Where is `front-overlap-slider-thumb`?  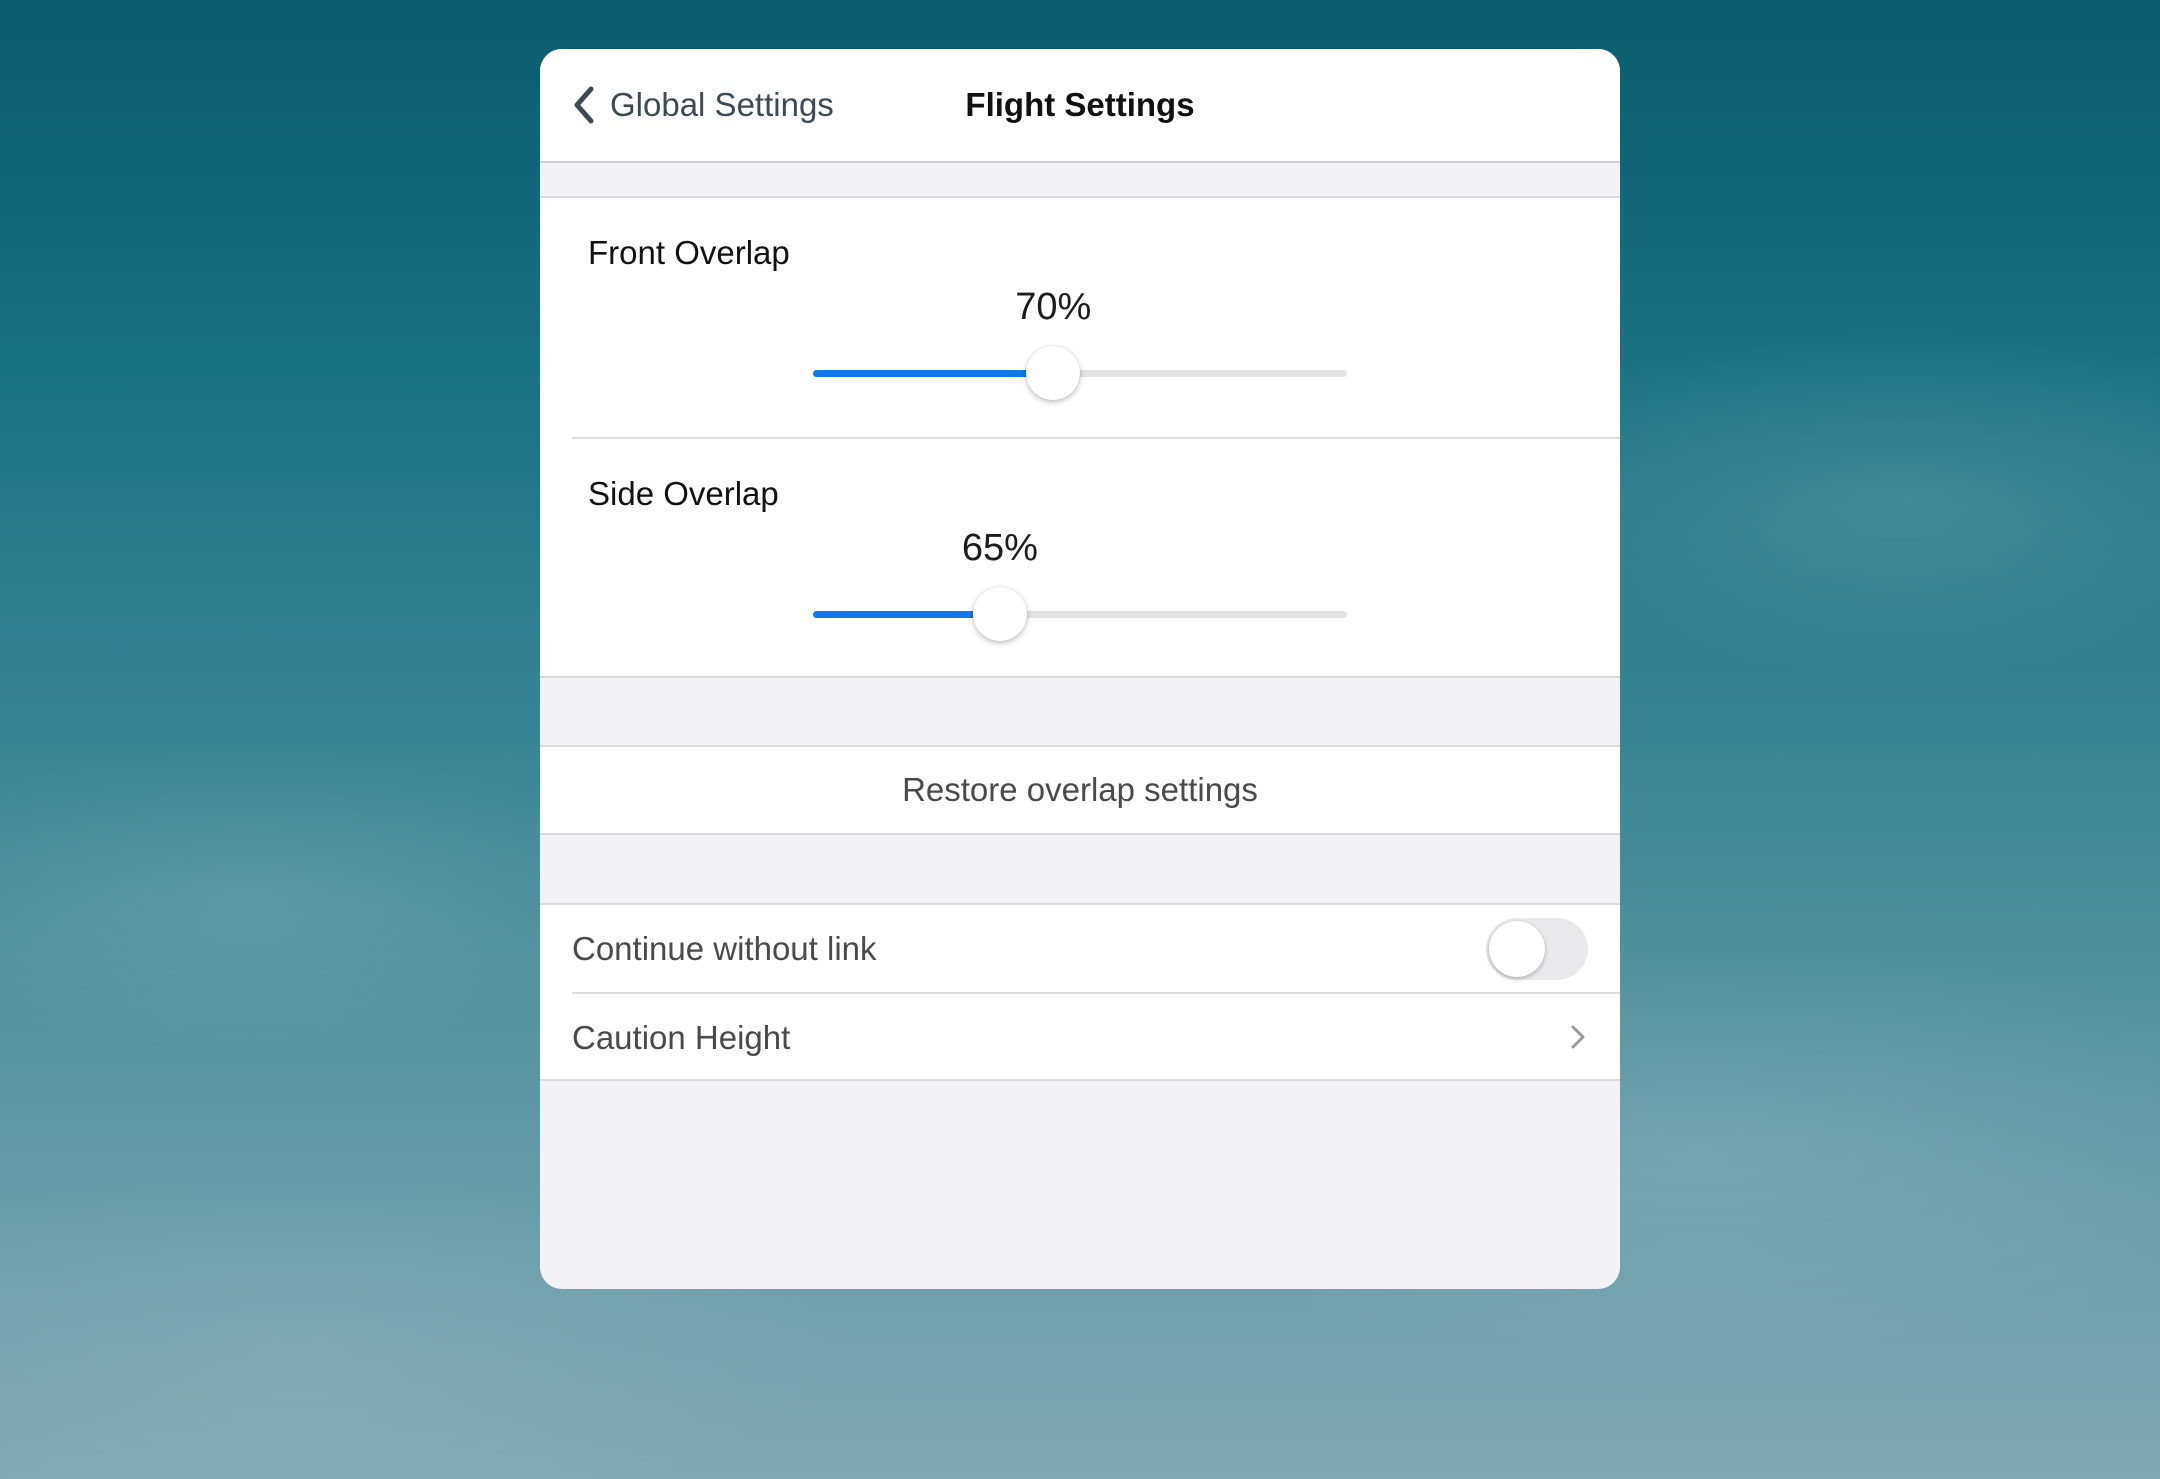
front-overlap-slider-thumb is located at coordinates (1053, 373).